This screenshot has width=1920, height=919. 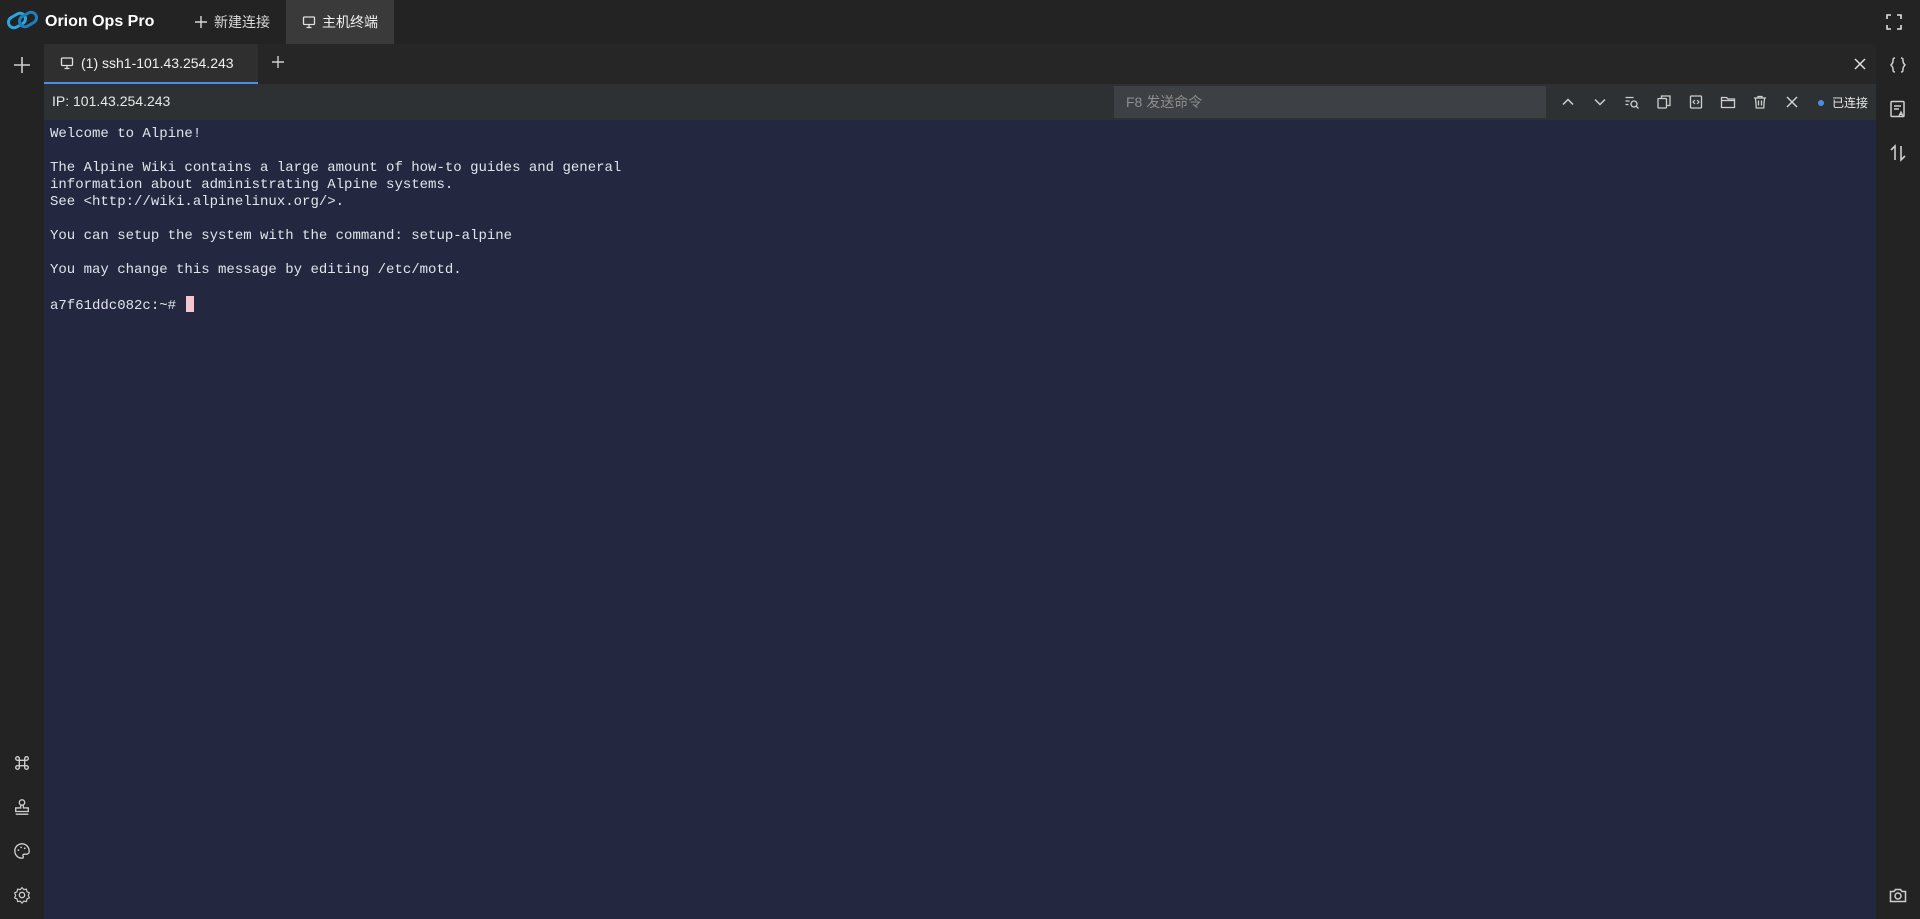 I want to click on terminal-toolbar: IP: 101.43.254.243 已连接, so click(x=960, y=102).